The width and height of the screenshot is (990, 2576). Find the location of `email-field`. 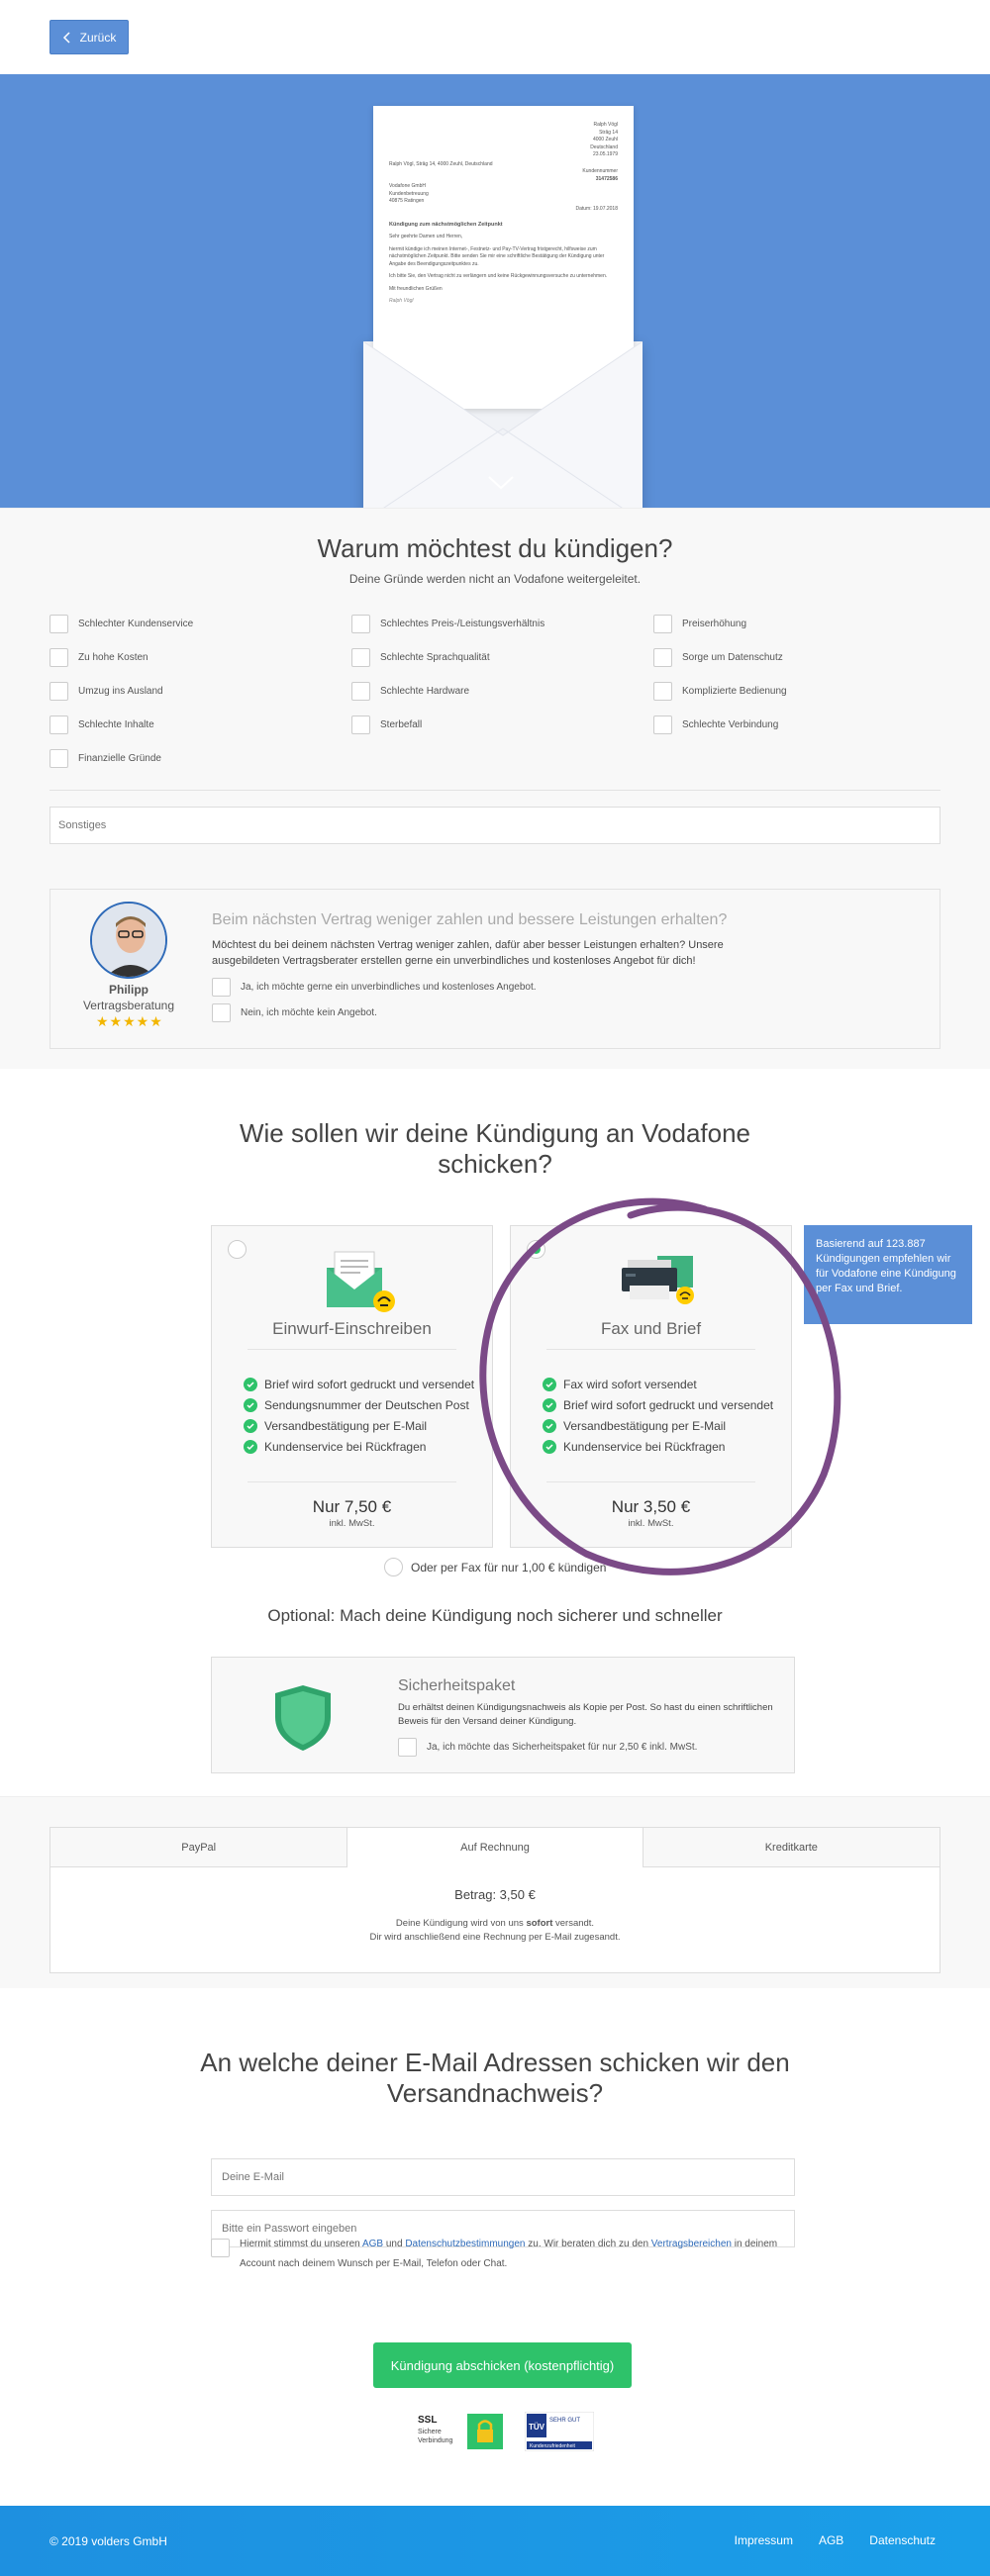

email-field is located at coordinates (503, 2177).